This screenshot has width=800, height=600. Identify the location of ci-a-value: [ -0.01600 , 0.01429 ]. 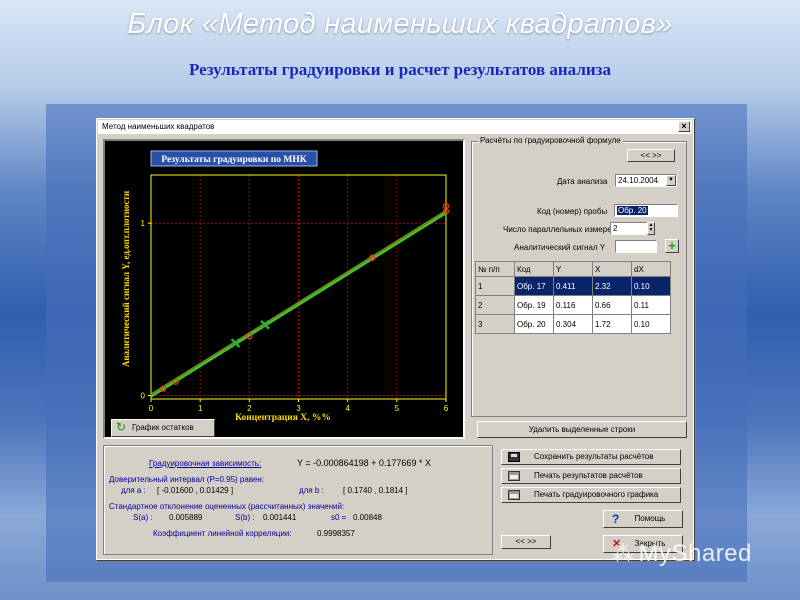
(195, 490).